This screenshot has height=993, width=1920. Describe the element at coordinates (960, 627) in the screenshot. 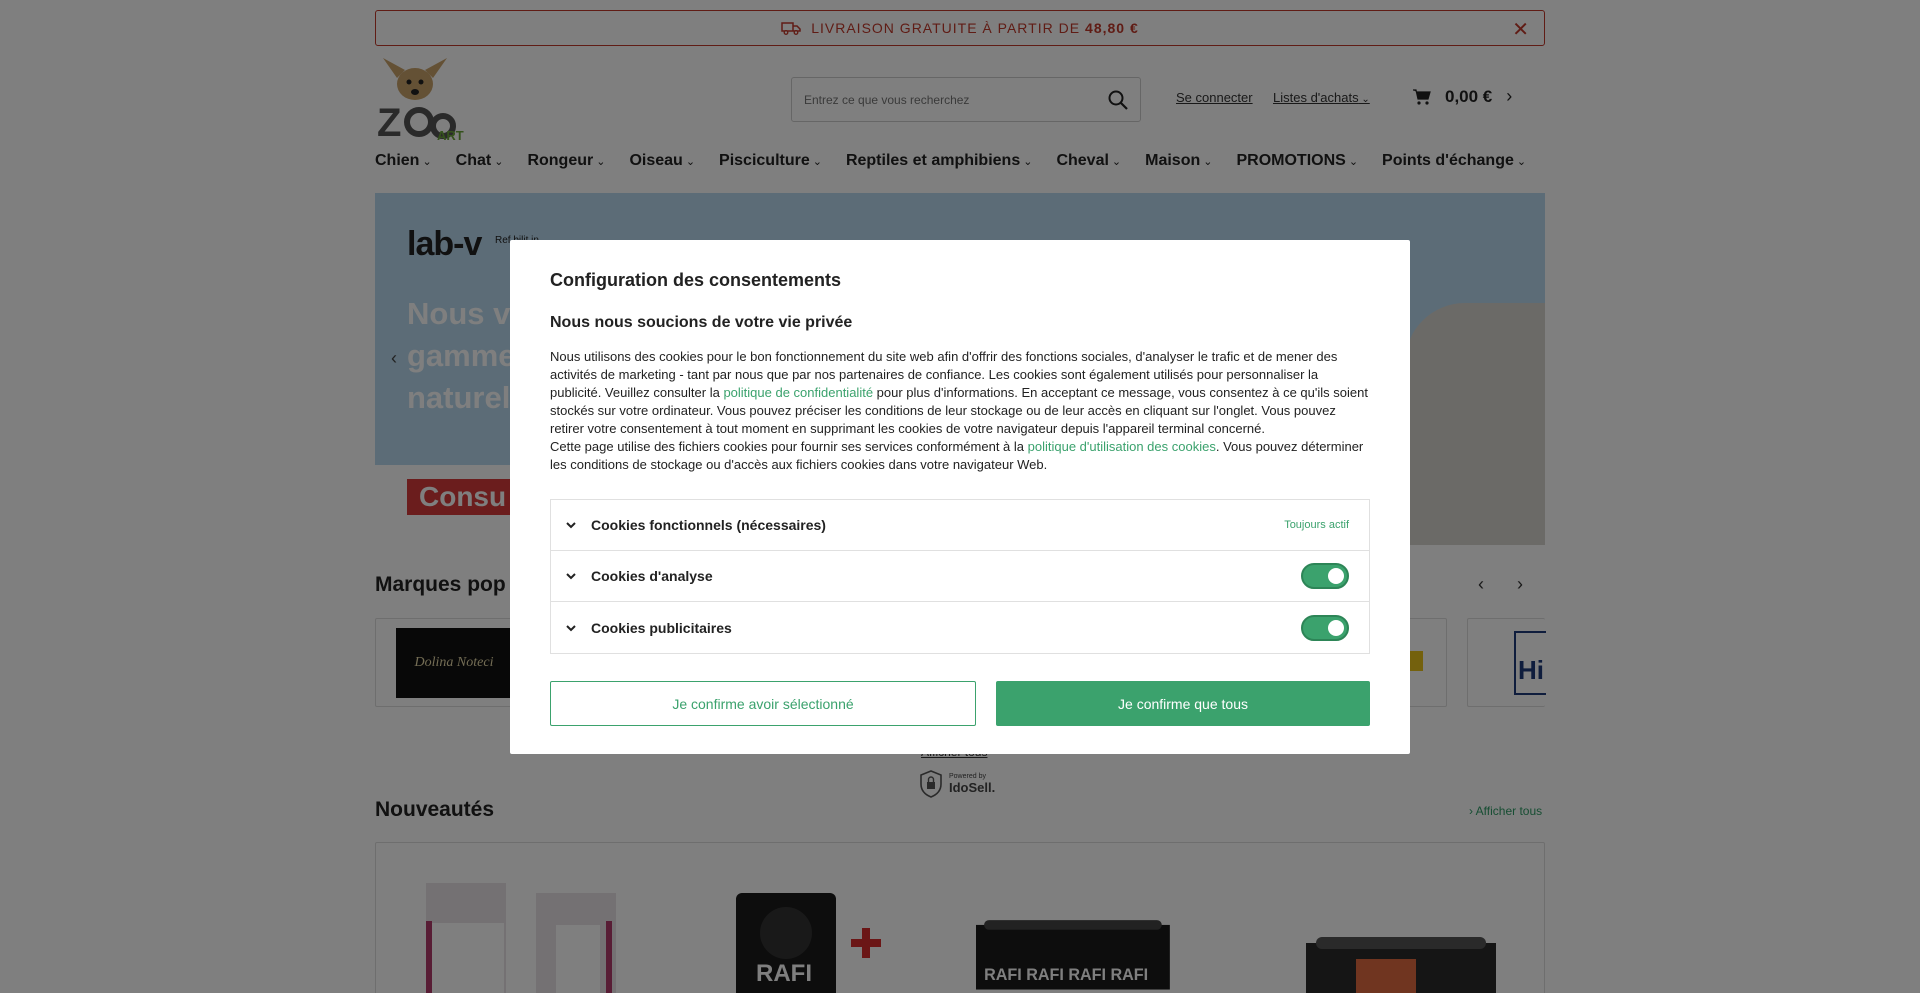

I see `cookie-category-advertising: Cookies publicitaires` at that location.